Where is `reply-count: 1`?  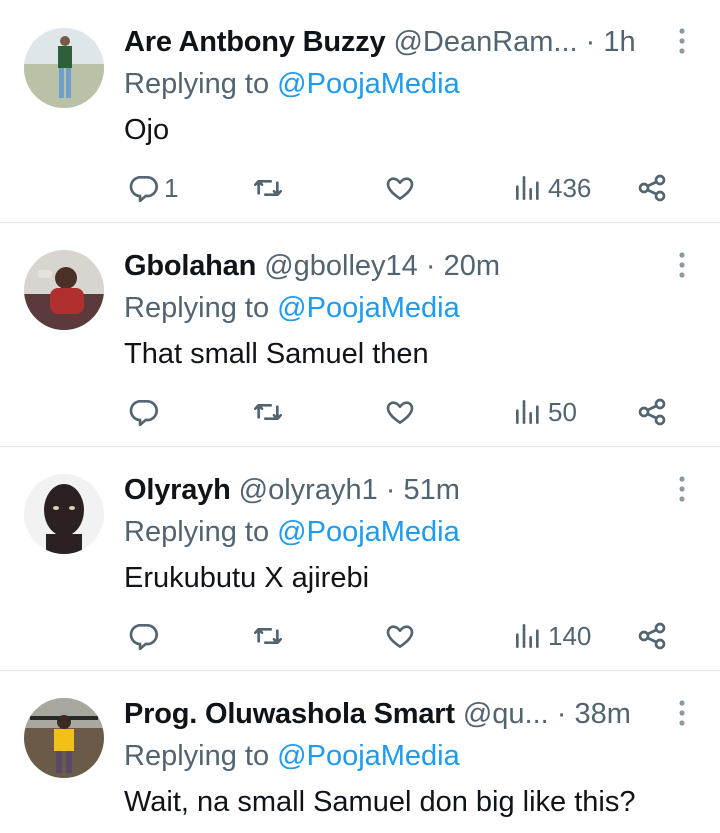
reply-count: 1 is located at coordinates (171, 187).